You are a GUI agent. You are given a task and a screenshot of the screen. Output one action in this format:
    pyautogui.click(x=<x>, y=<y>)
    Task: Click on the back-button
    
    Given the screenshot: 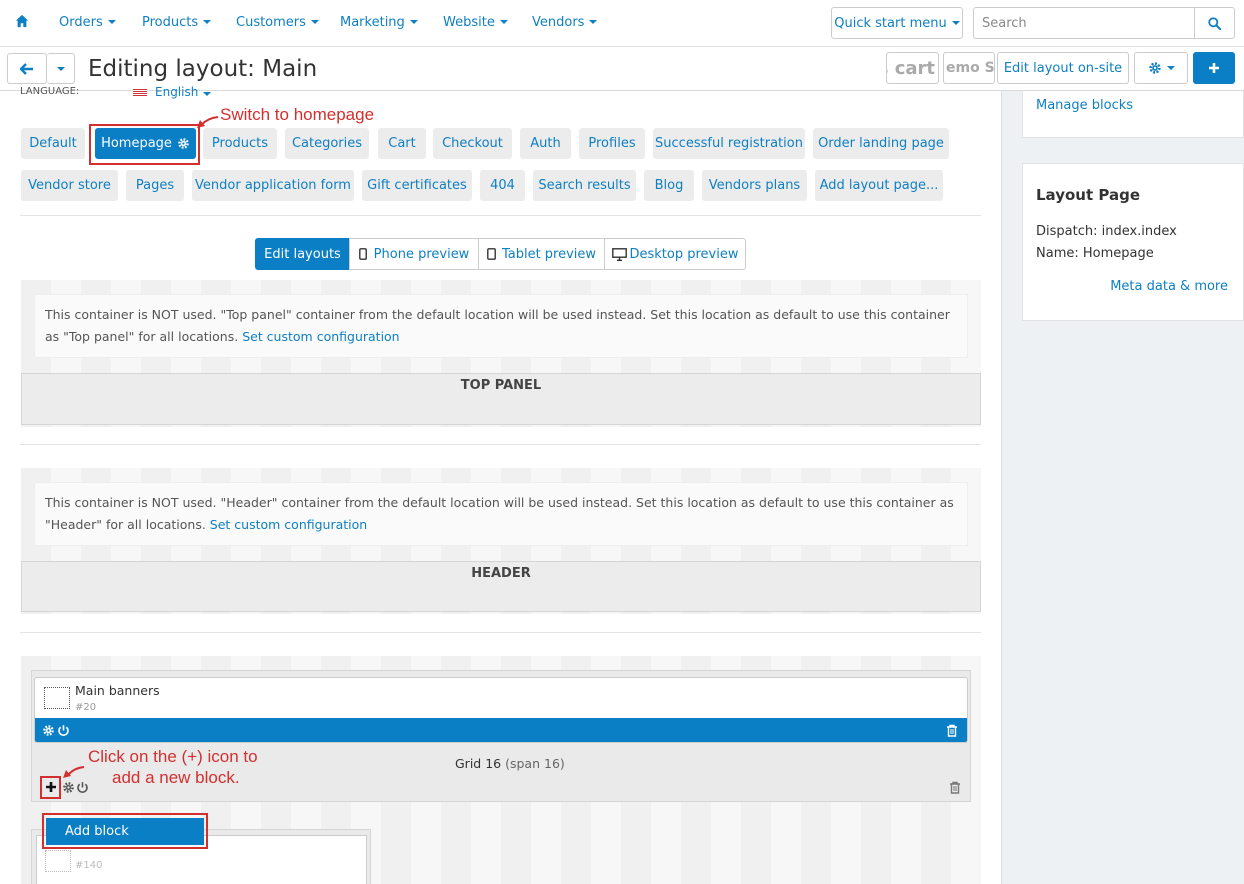 What is the action you would take?
    pyautogui.click(x=27, y=68)
    